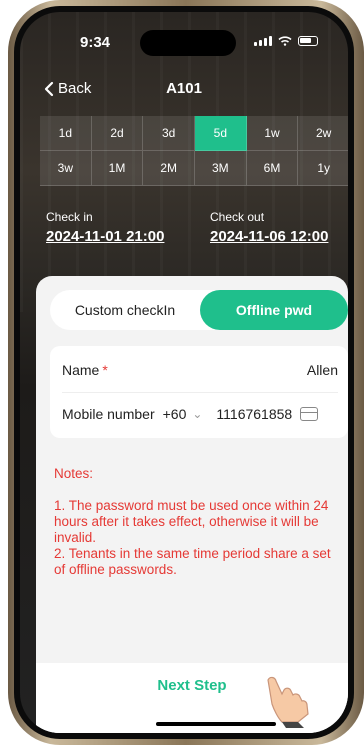 The width and height of the screenshot is (364, 745). I want to click on country-code-value: +60, so click(174, 414).